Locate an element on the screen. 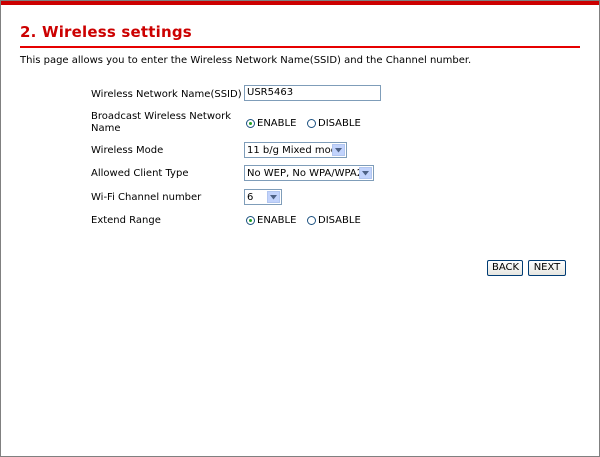 Image resolution: width=600 pixels, height=457 pixels. broadcast-label: Broadcast Wireless Network Name is located at coordinates (161, 122).